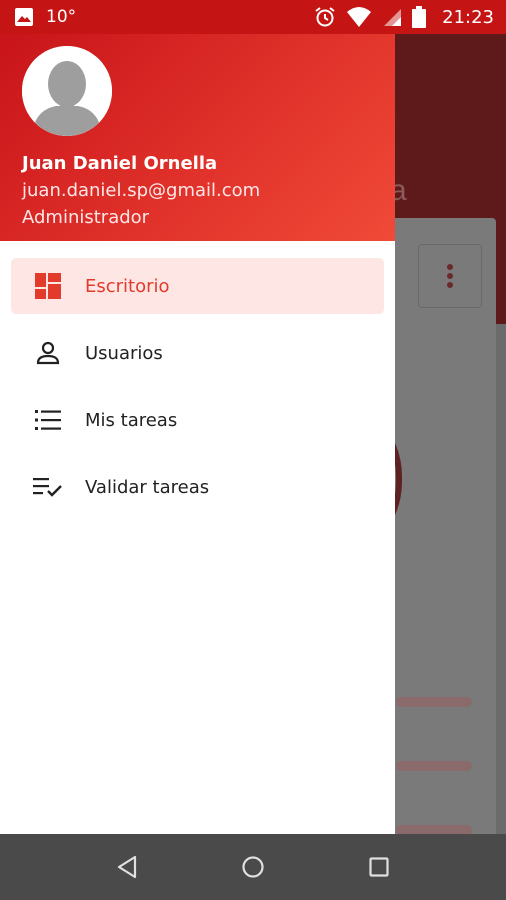 The width and height of the screenshot is (506, 900). What do you see at coordinates (419, 17) in the screenshot?
I see `battery-icon` at bounding box center [419, 17].